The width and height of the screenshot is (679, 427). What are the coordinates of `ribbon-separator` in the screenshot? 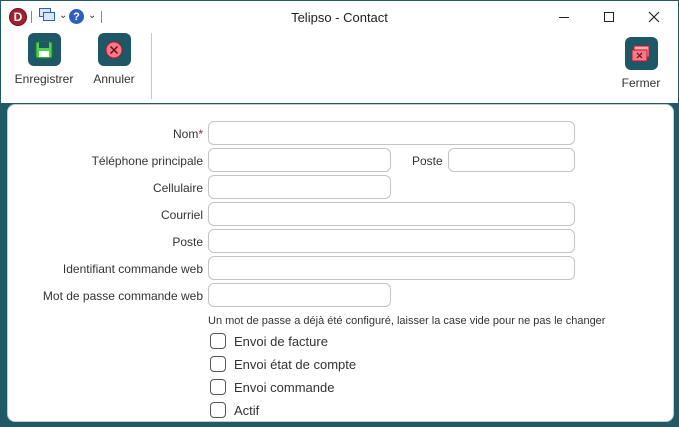 It's located at (151, 66).